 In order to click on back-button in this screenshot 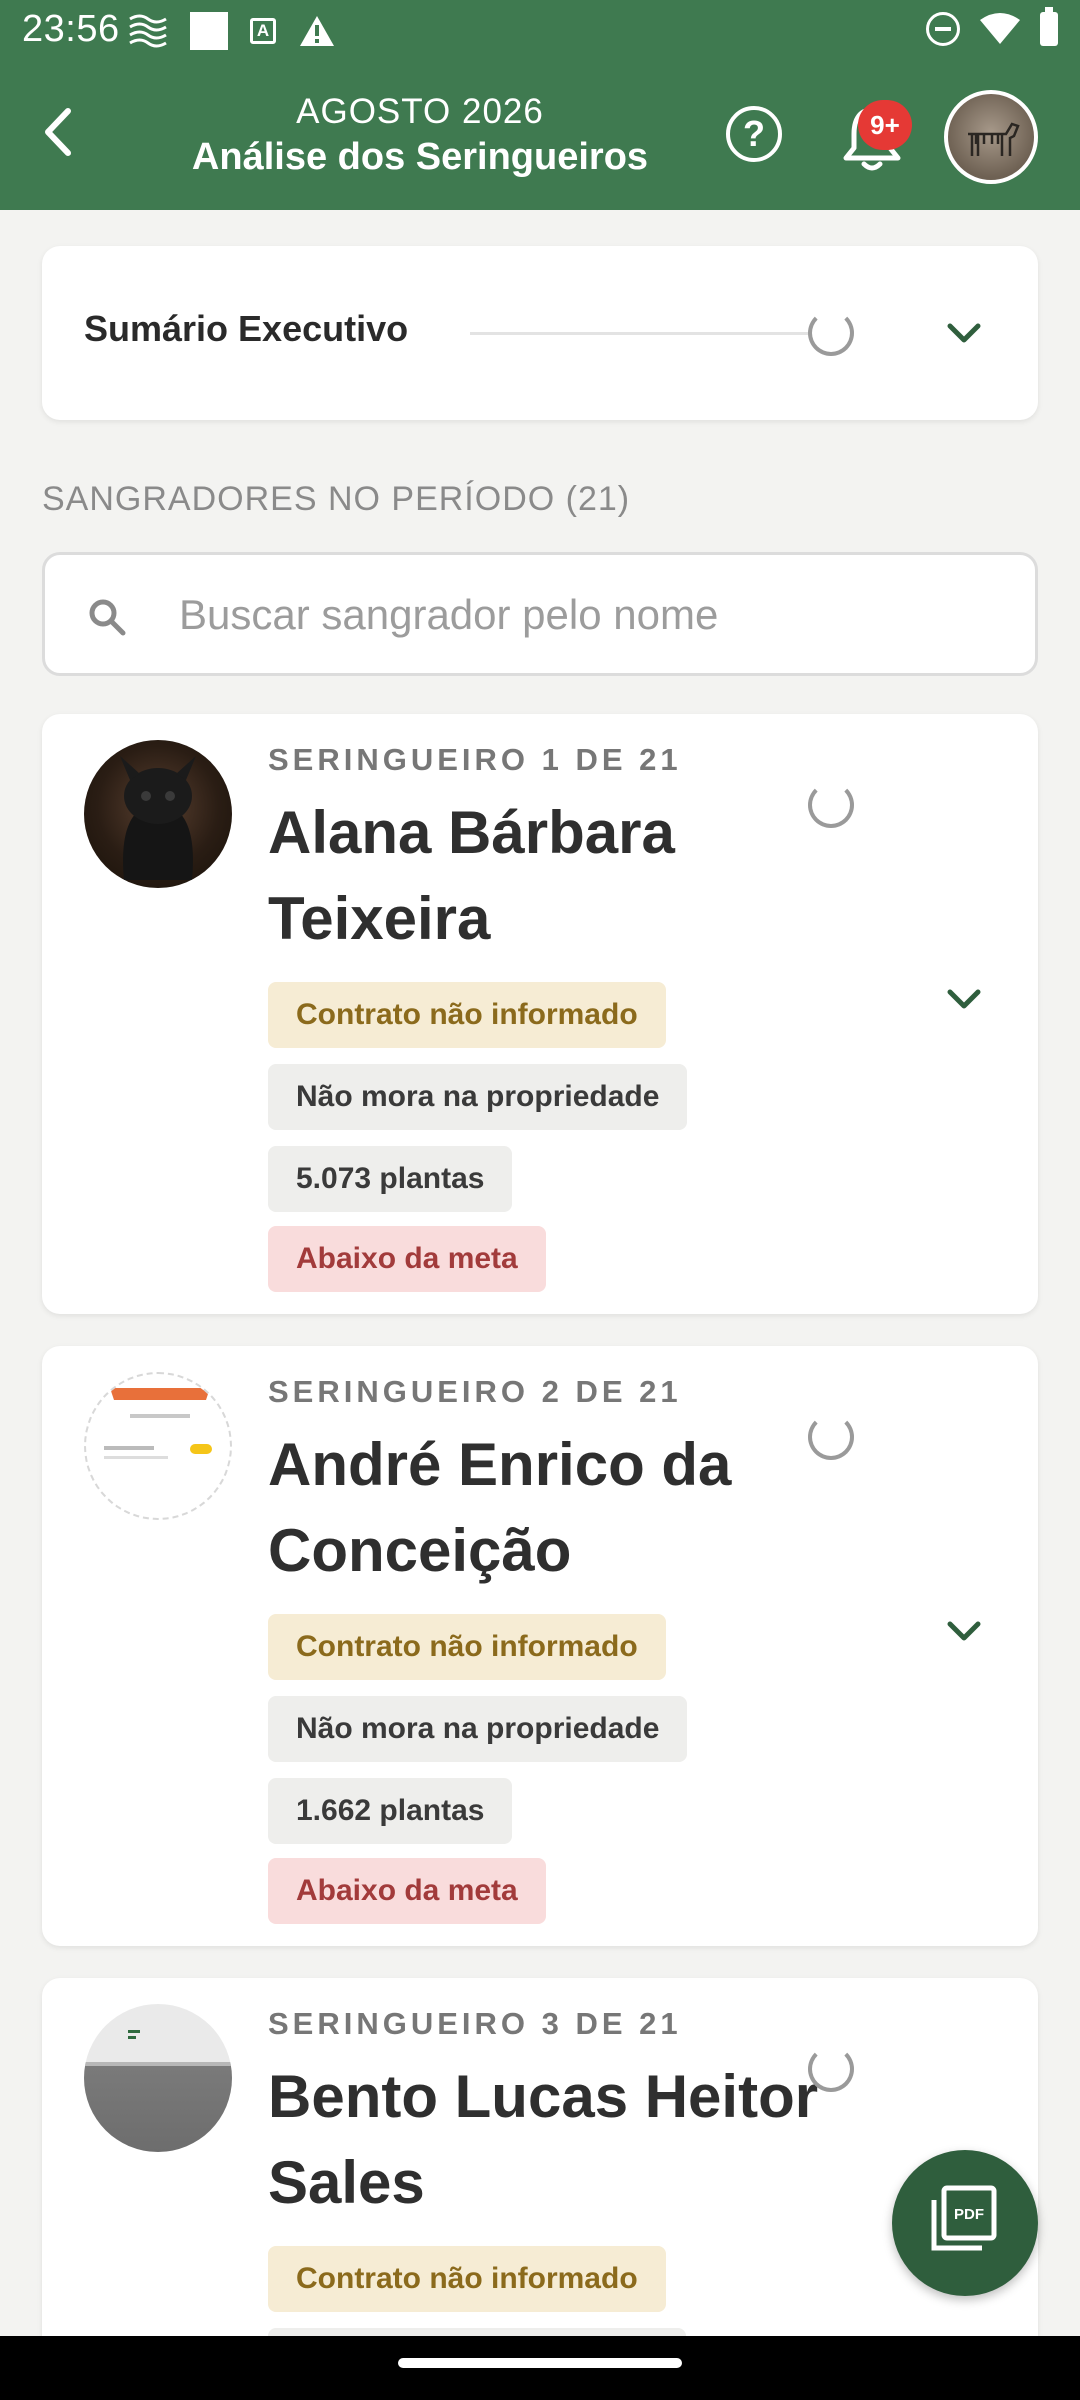, I will do `click(58, 132)`.